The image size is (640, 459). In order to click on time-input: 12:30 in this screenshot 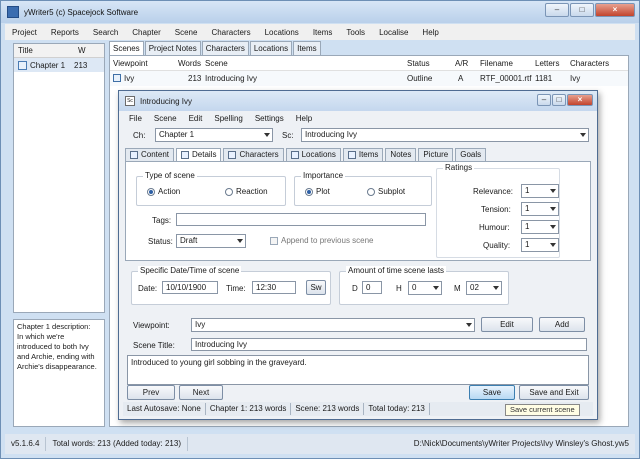, I will do `click(274, 287)`.